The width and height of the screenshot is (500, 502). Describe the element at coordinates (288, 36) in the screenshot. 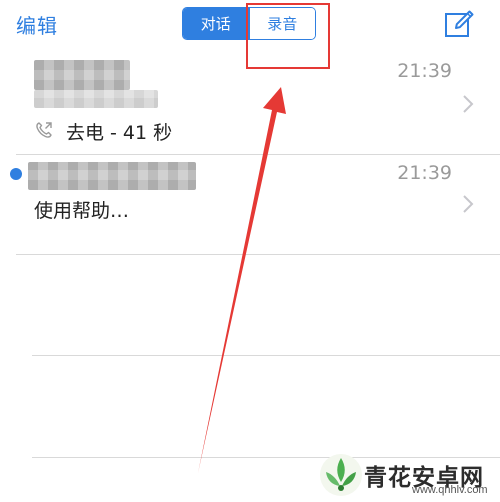

I see `highlight-box` at that location.